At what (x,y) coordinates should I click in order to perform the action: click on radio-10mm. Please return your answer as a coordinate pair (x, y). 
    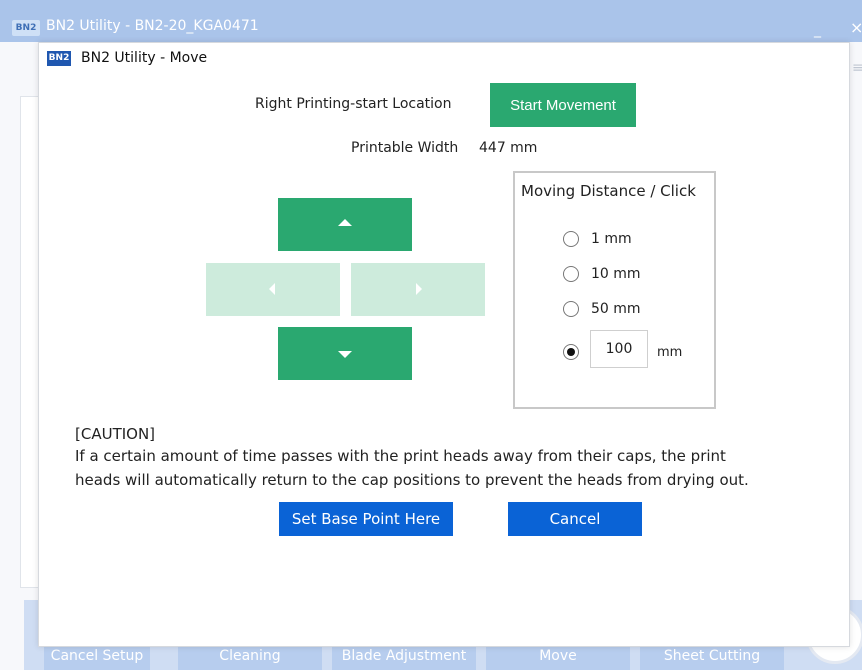
    Looking at the image, I should click on (571, 274).